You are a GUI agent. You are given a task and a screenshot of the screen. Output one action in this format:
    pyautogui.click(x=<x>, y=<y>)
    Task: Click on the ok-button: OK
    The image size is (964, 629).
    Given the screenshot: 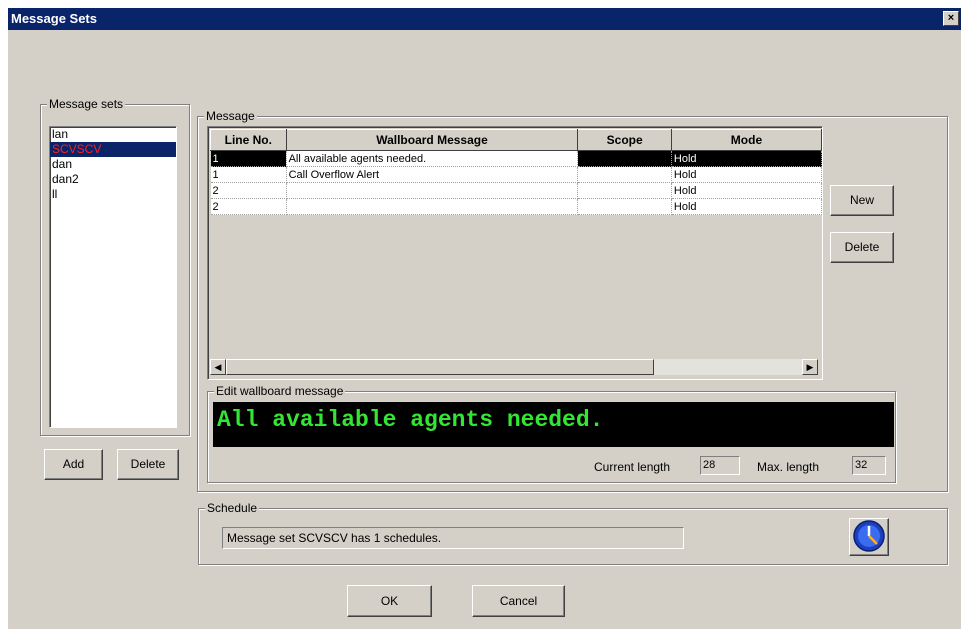 What is the action you would take?
    pyautogui.click(x=389, y=601)
    